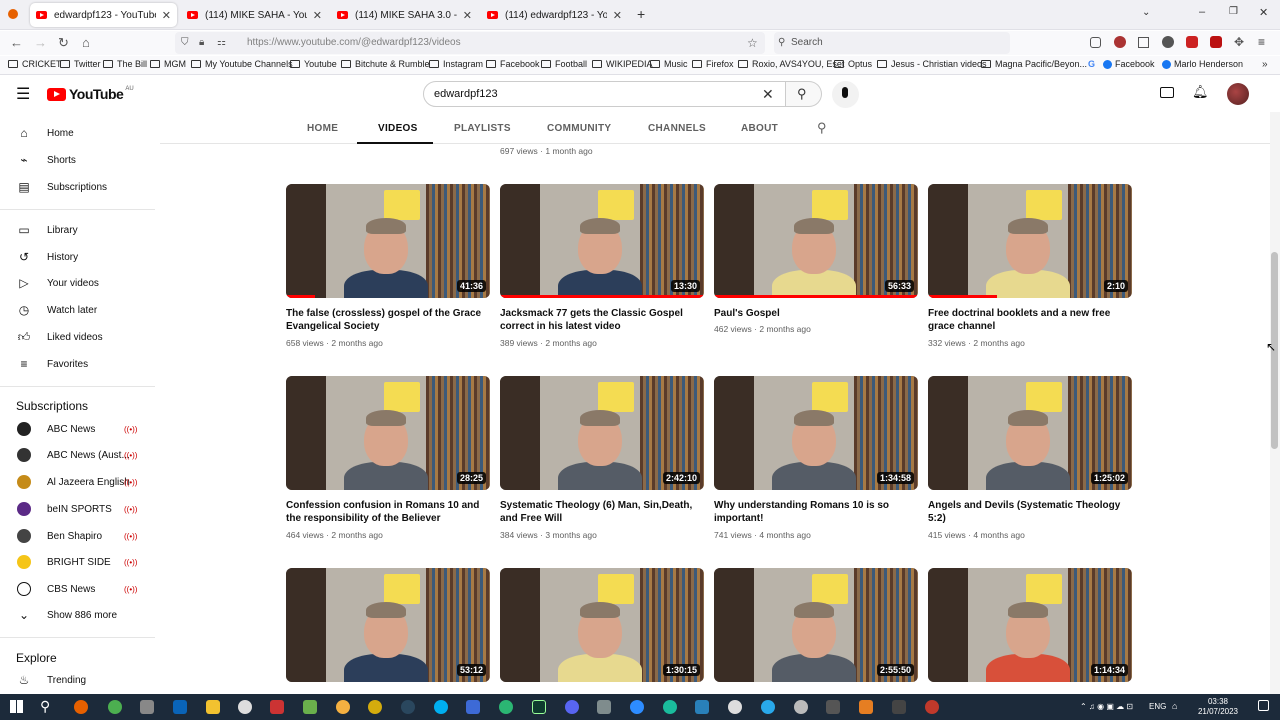  I want to click on video-thumbnail: 1:25:02, so click(1030, 433).